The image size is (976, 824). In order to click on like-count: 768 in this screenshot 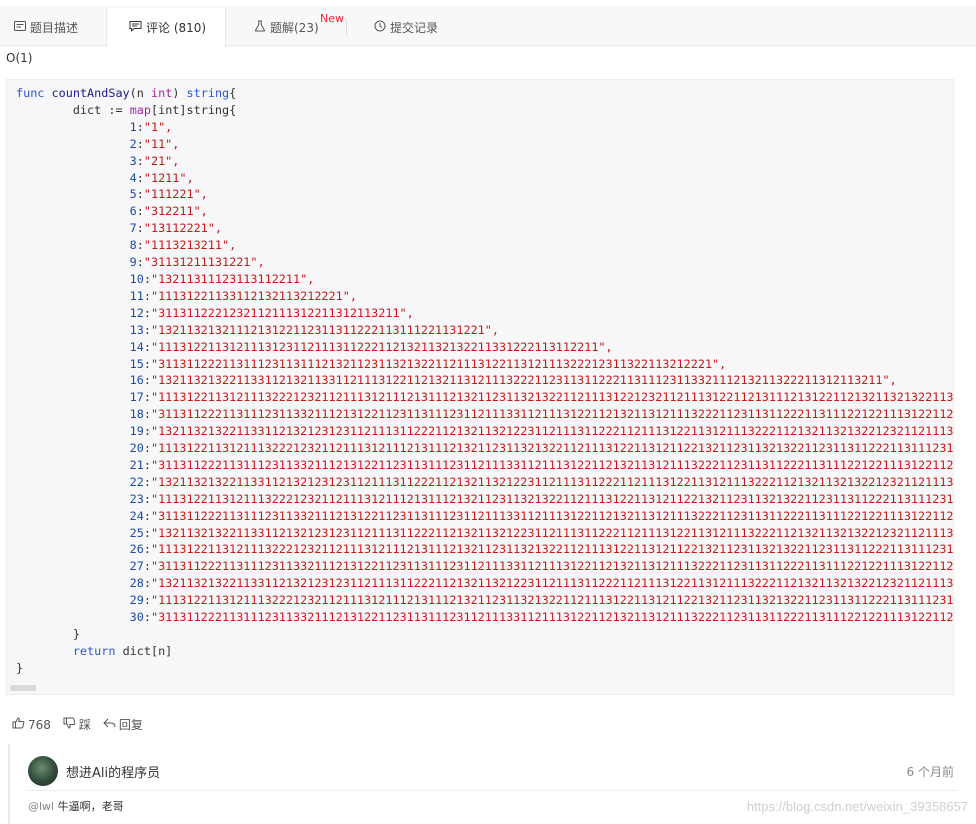, I will do `click(39, 724)`.